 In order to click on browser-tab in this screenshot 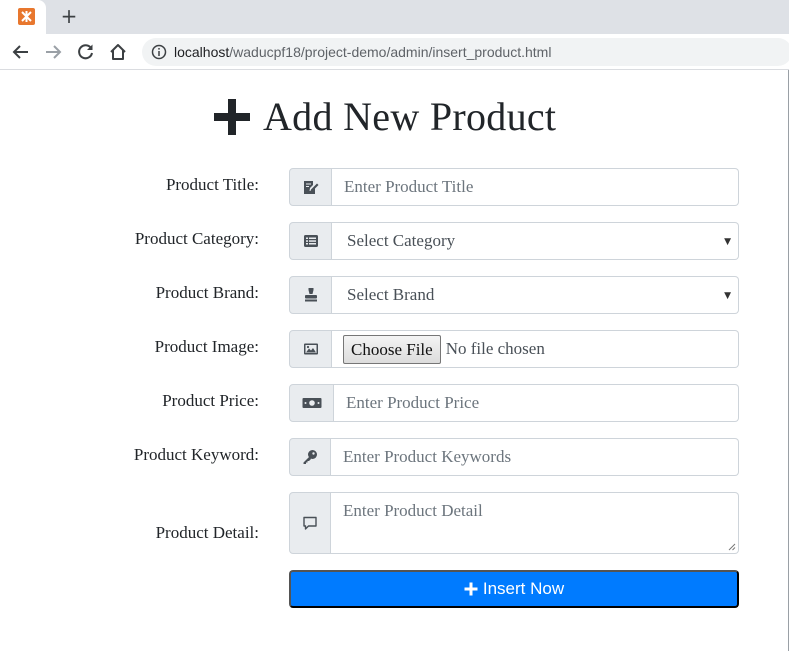, I will do `click(23, 17)`.